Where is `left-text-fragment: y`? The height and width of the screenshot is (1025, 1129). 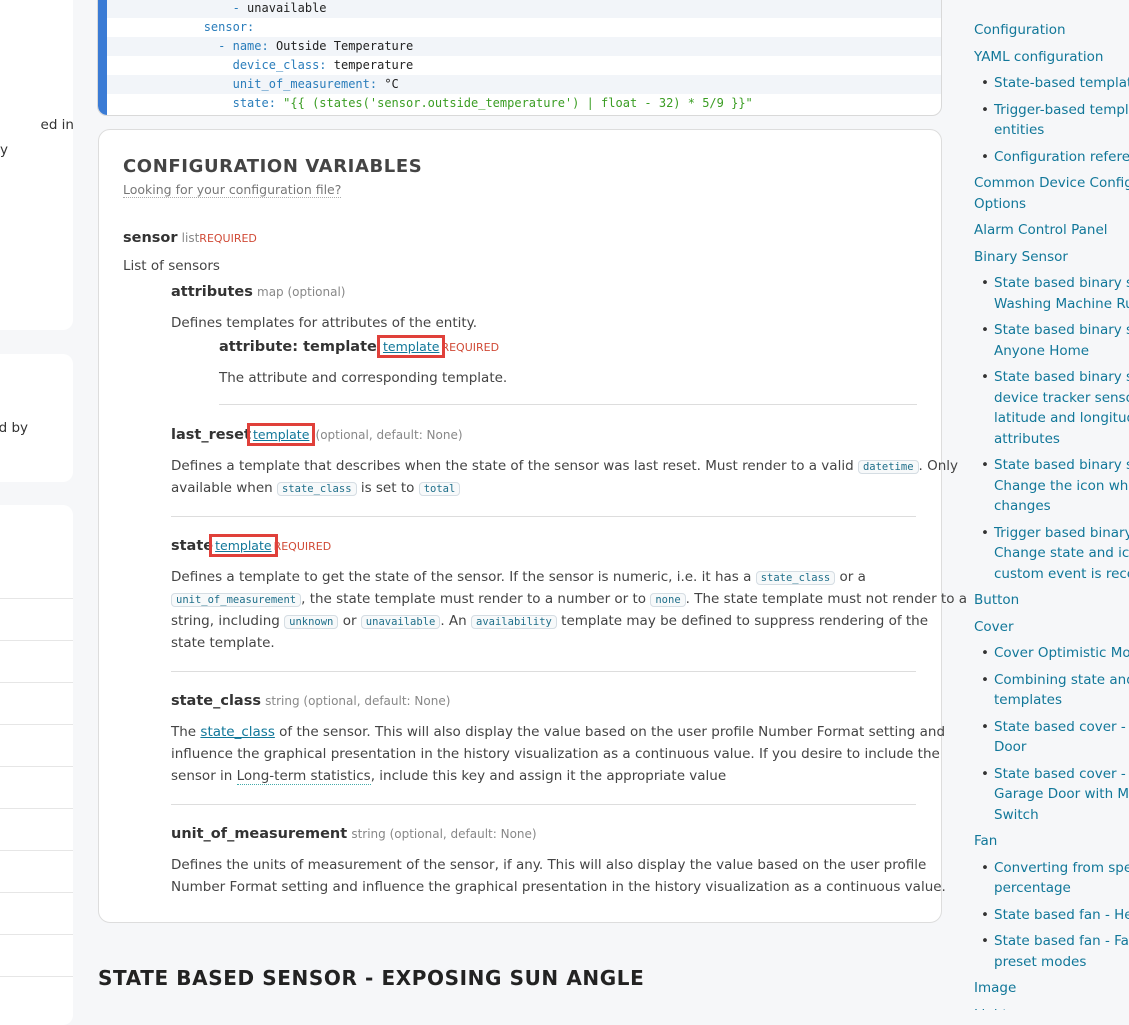
left-text-fragment: y is located at coordinates (4, 150).